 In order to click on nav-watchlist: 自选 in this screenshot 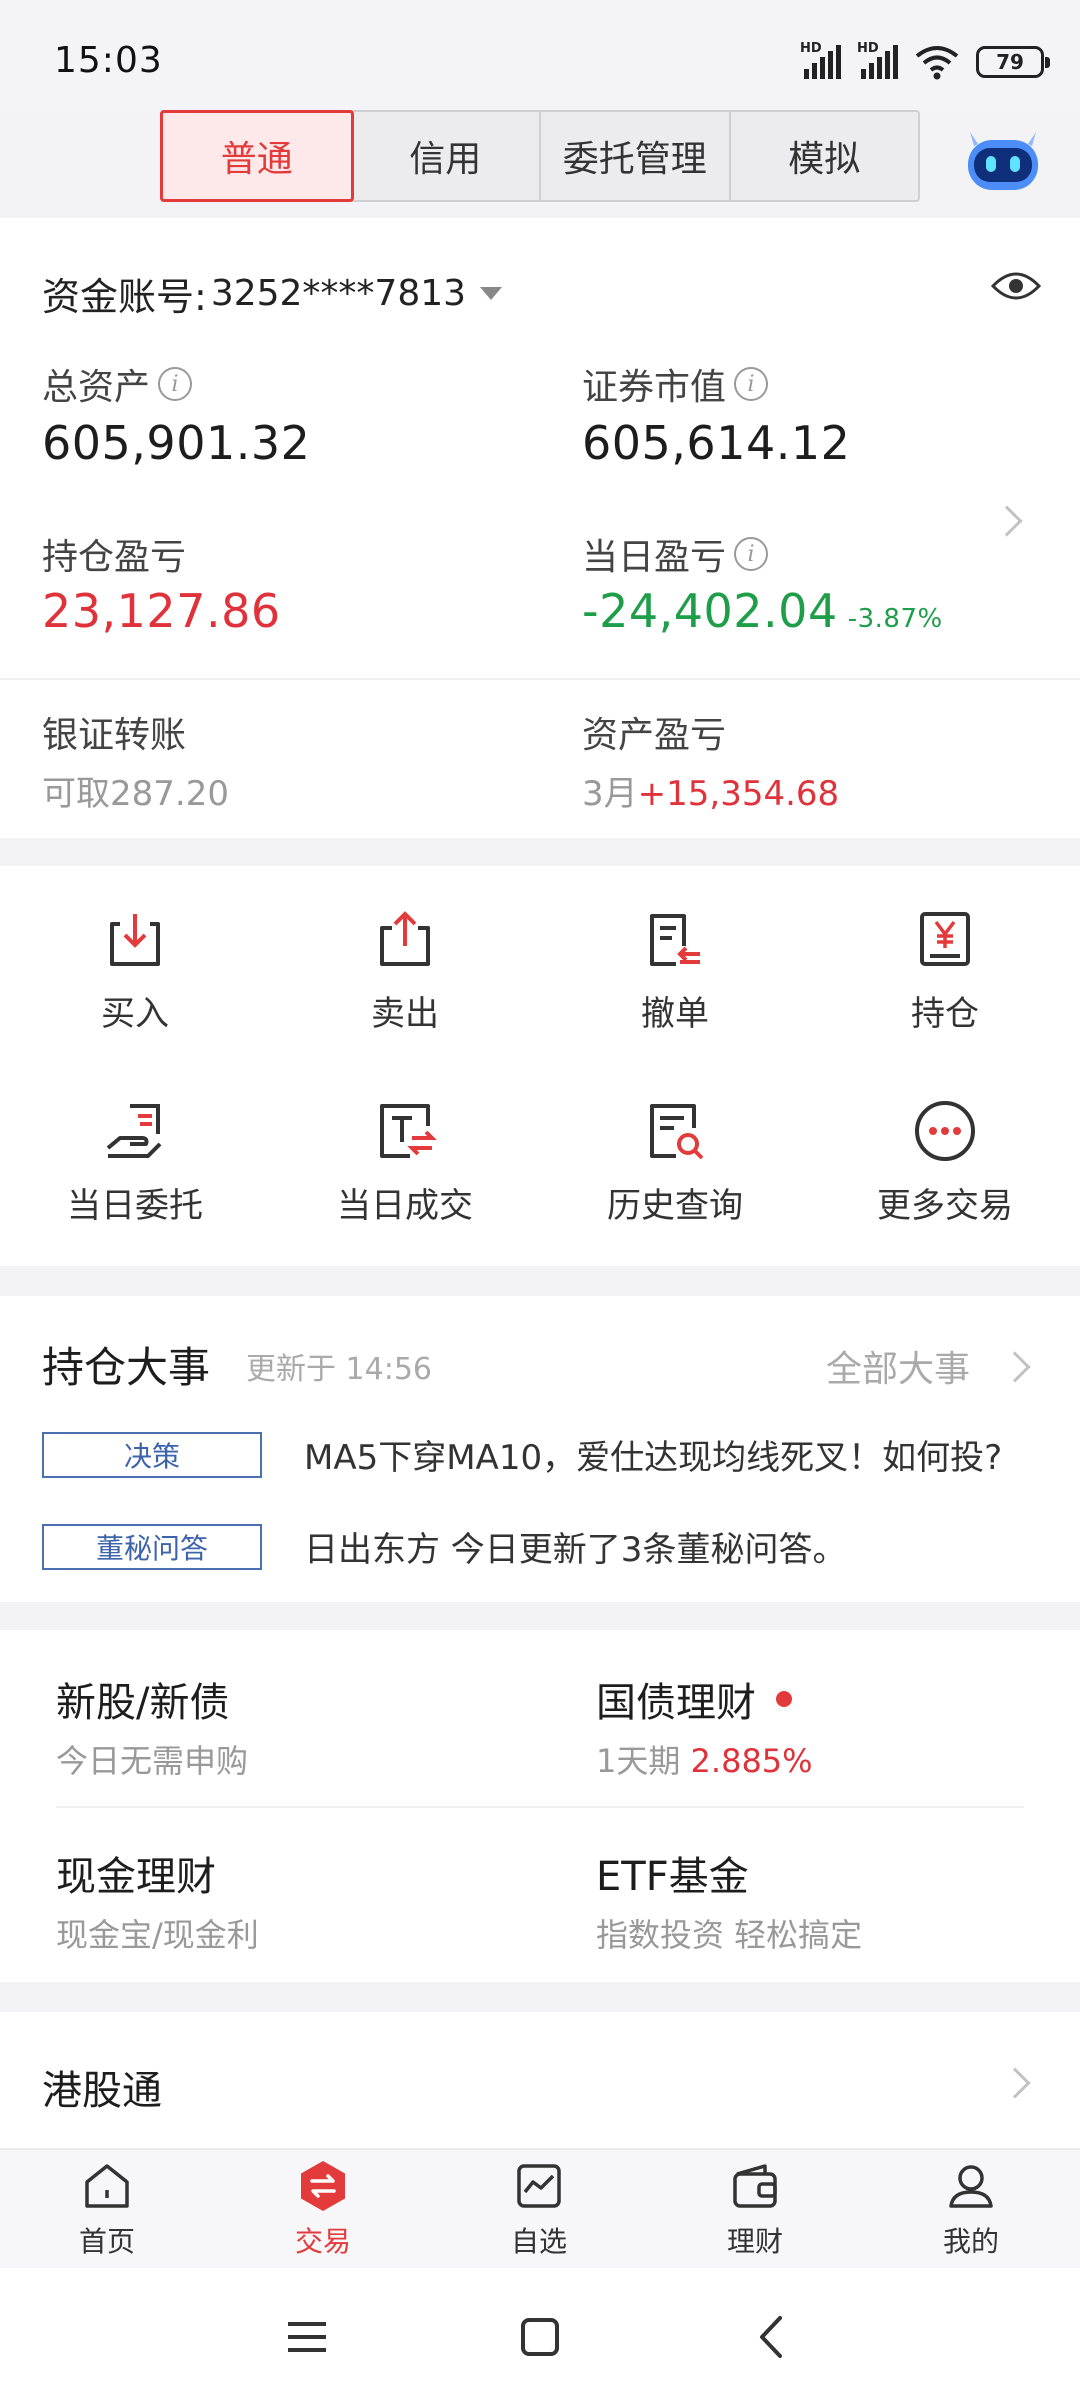, I will do `click(539, 2209)`.